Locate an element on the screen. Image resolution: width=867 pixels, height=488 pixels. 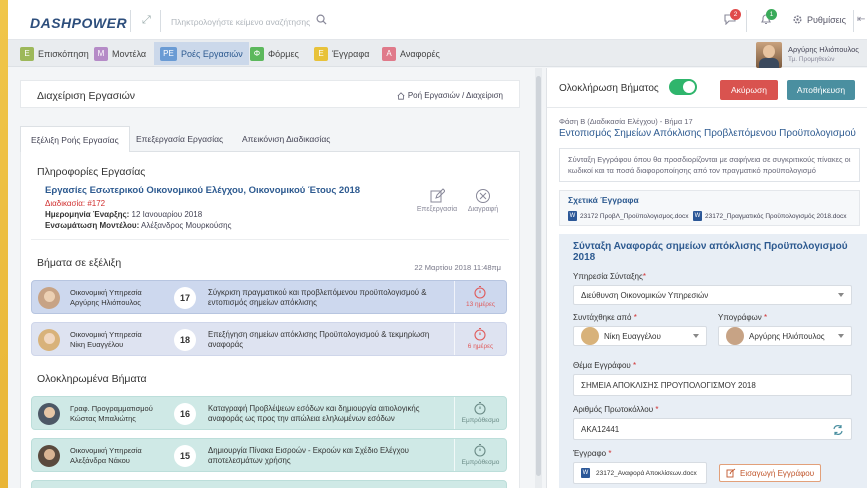
search-input: Πληκτρολογήστε κείμενο αναζήτησης is located at coordinates (240, 22).